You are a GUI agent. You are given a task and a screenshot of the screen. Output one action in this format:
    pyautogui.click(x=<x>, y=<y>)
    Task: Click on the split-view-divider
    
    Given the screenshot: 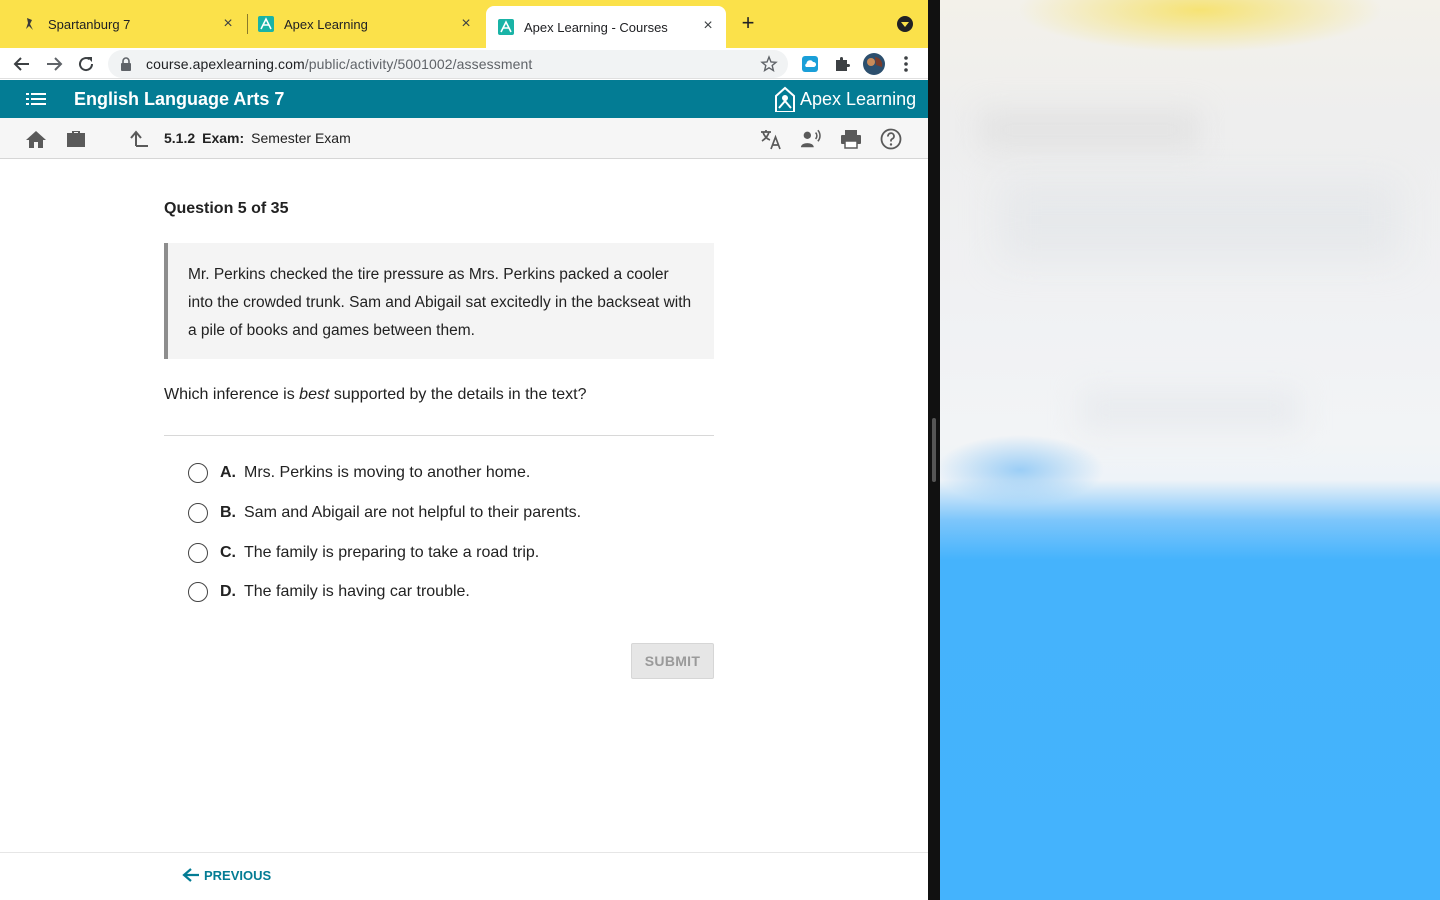 What is the action you would take?
    pyautogui.click(x=934, y=450)
    